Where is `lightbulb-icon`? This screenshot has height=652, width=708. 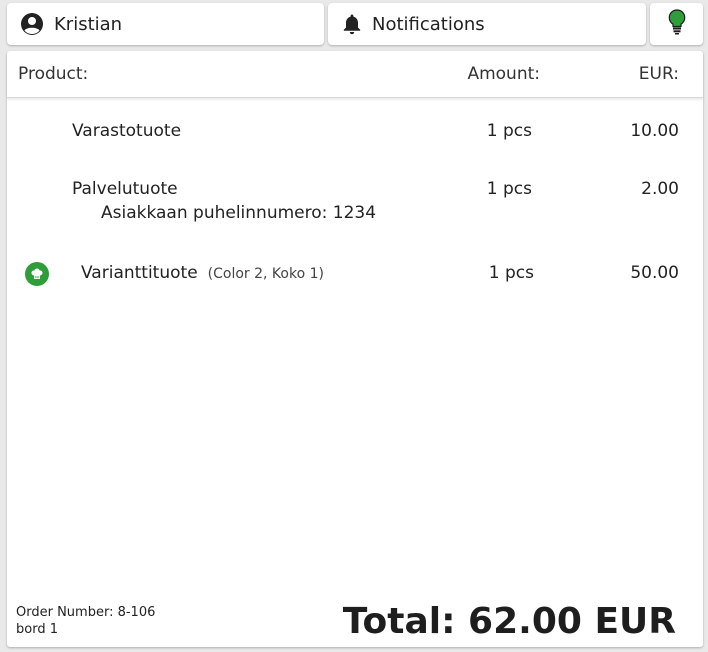 lightbulb-icon is located at coordinates (677, 24).